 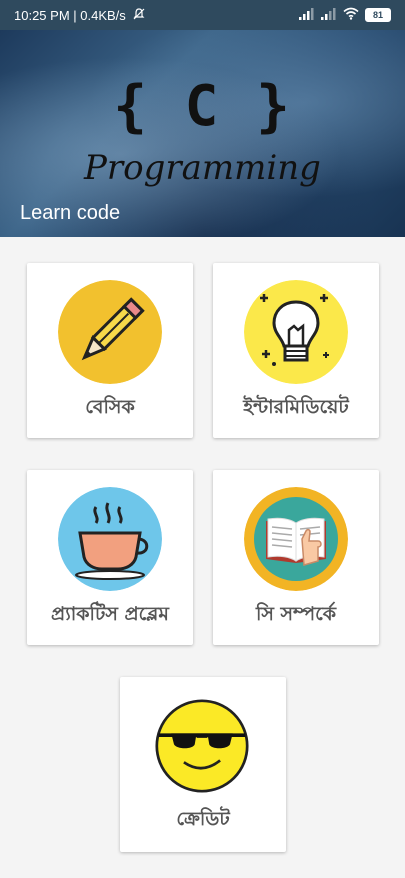 I want to click on mute-bell-icon, so click(x=139, y=15).